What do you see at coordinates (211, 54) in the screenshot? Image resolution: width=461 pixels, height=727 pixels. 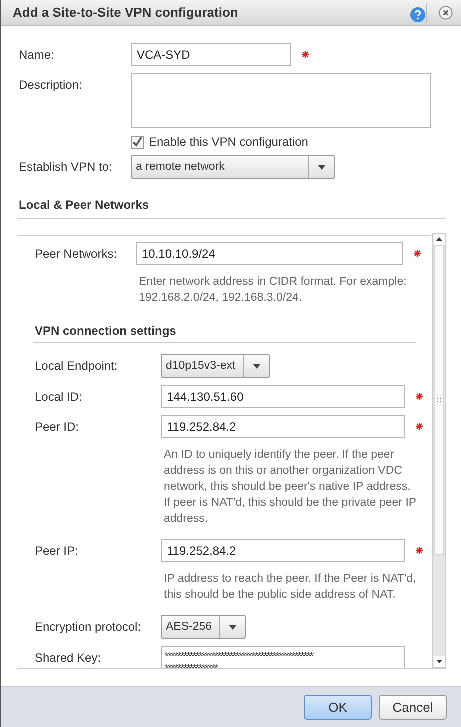 I see `input-field: VCA-SYD` at bounding box center [211, 54].